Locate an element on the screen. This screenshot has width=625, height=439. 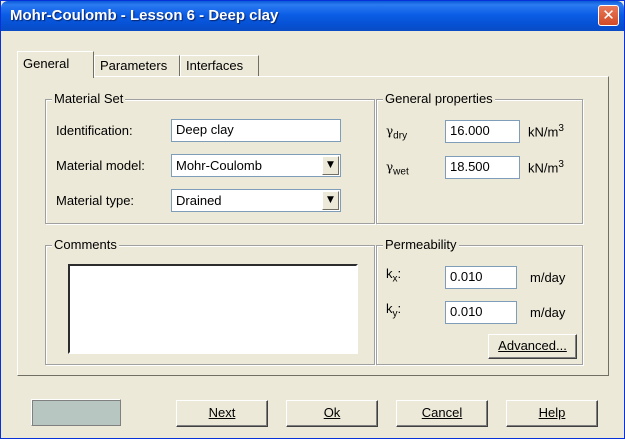
material-type-select: Drained ▼ is located at coordinates (256, 200).